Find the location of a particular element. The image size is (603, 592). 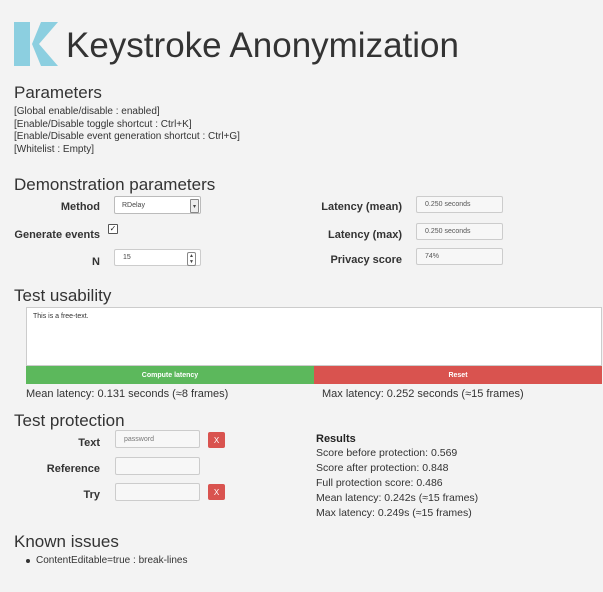

result-line: Mean latency: 0.242s (≈15 frames) is located at coordinates (397, 498).